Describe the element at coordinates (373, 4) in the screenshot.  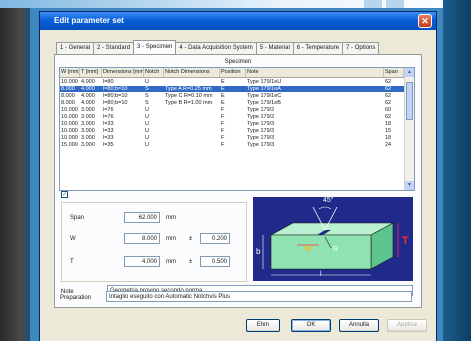
I see `background-square` at that location.